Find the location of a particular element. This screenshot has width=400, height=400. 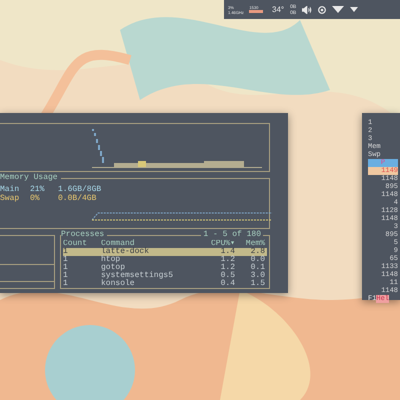

column-header: Command is located at coordinates (150, 244).